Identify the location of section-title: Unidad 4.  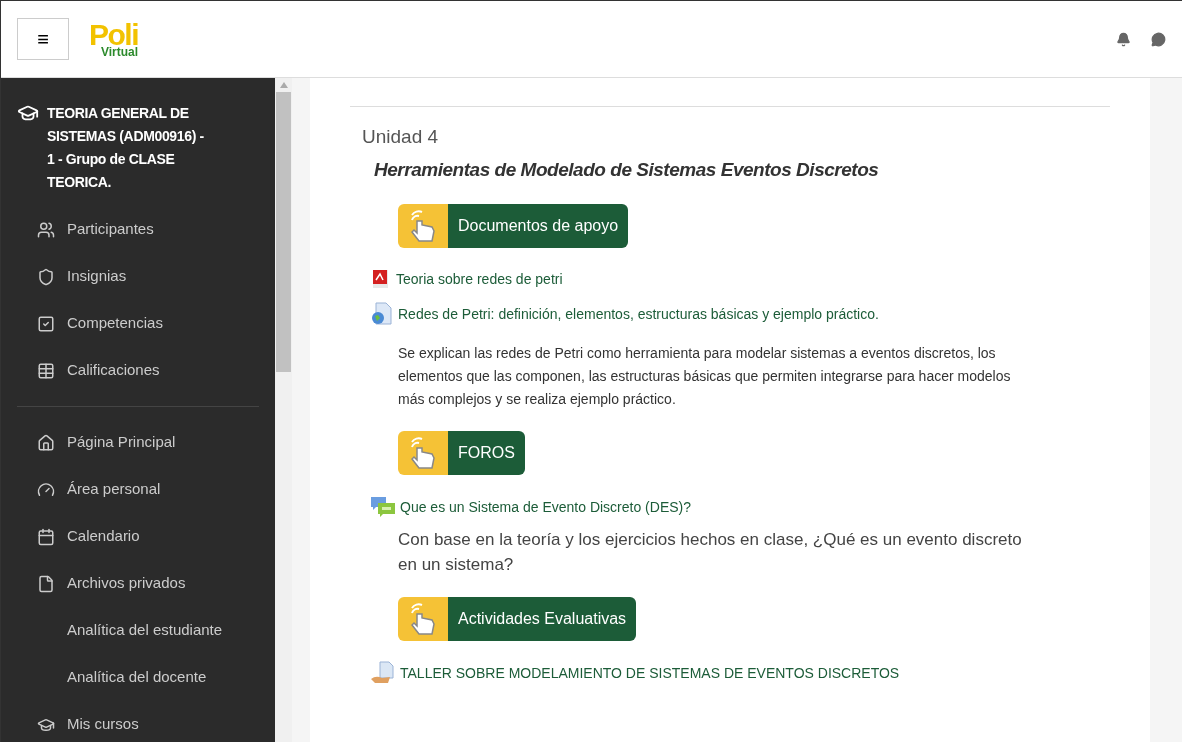
(401, 137).